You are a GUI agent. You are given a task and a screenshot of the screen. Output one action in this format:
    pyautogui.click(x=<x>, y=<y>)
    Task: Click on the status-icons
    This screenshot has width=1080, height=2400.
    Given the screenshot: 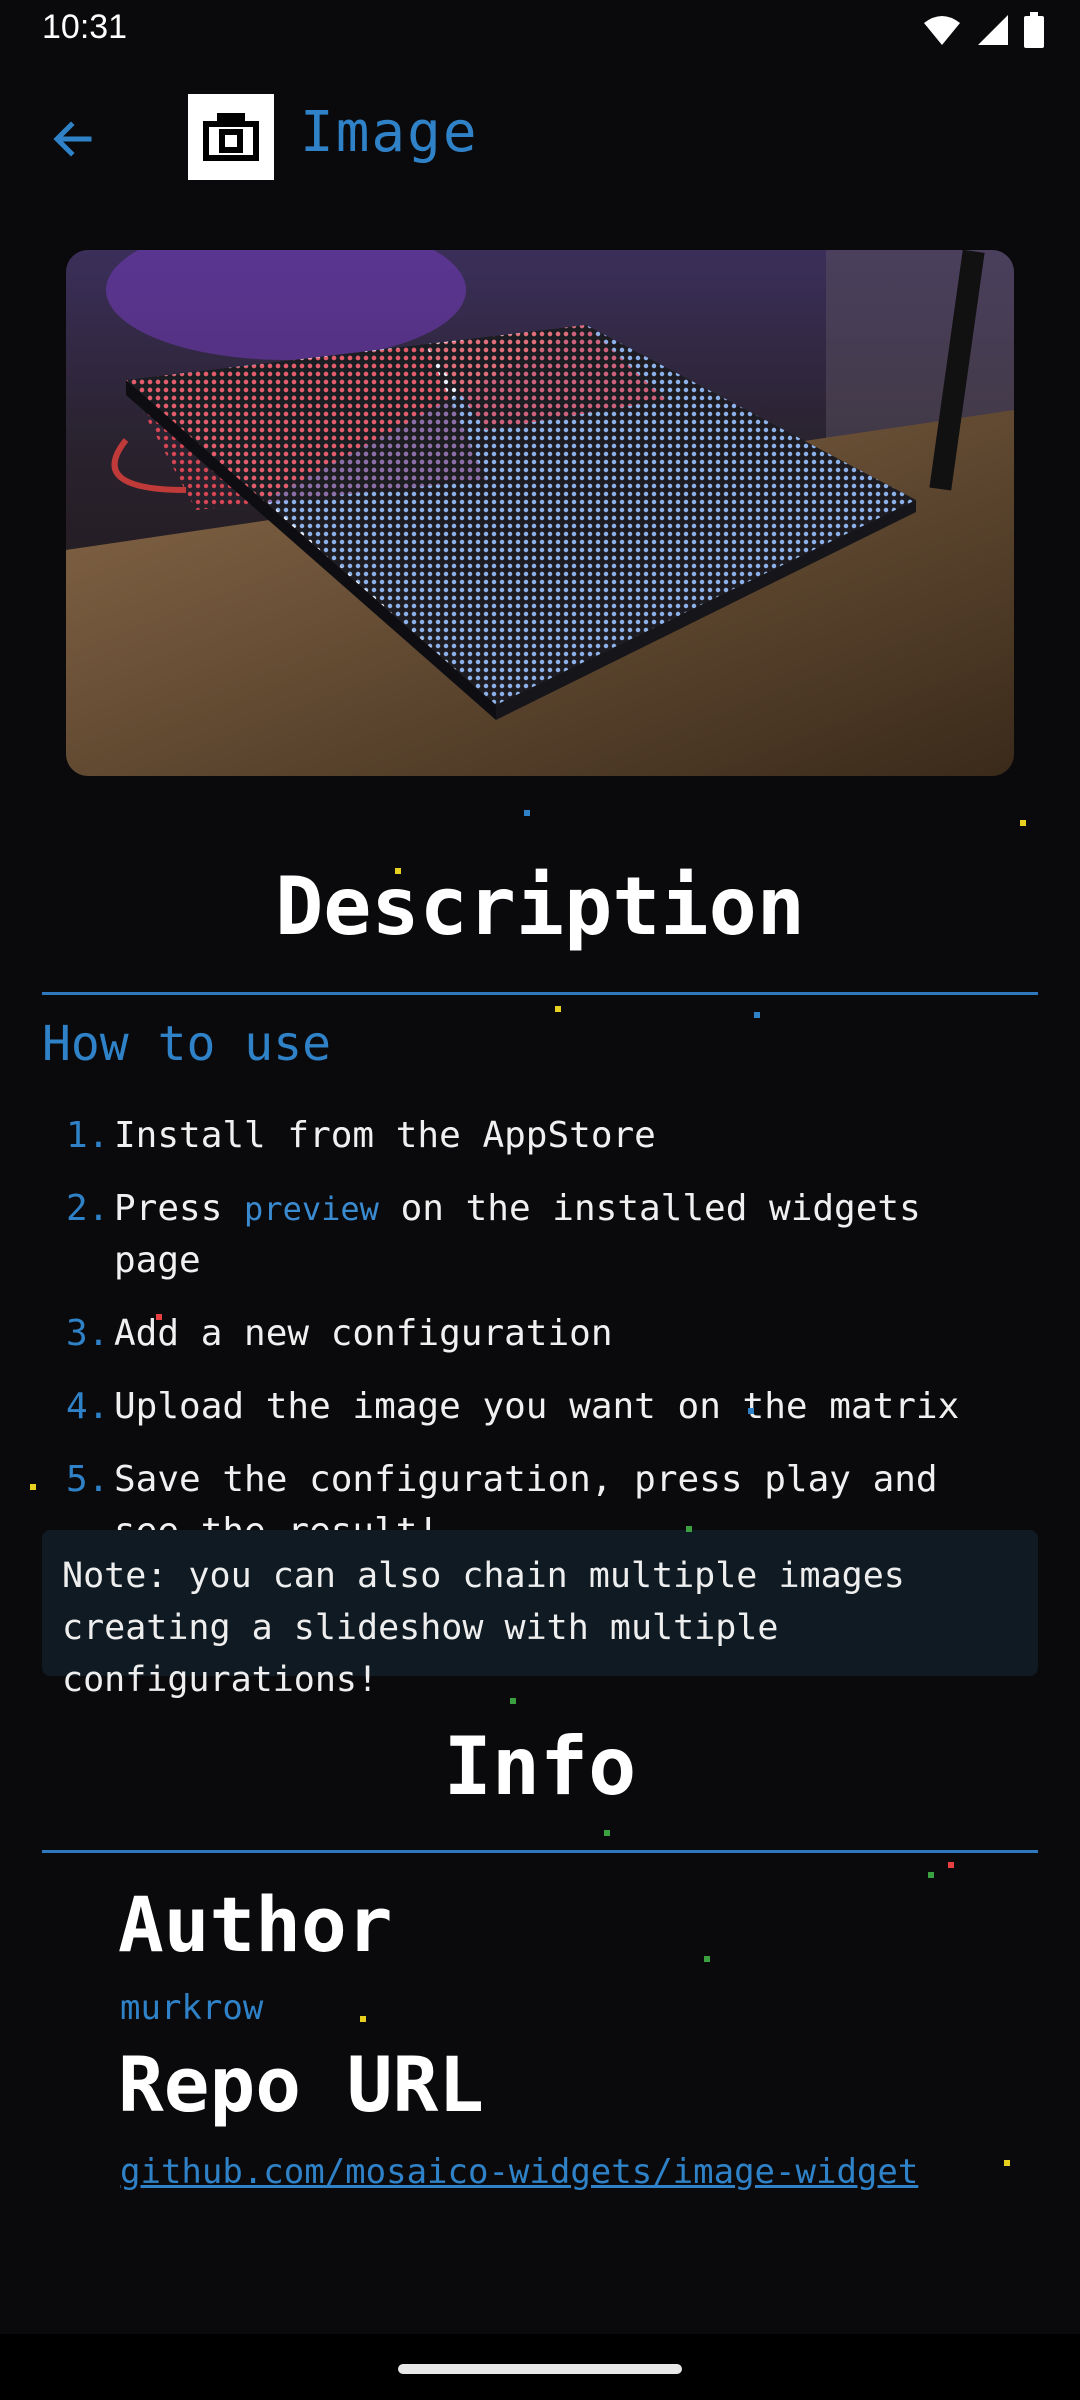 What is the action you would take?
    pyautogui.click(x=983, y=30)
    